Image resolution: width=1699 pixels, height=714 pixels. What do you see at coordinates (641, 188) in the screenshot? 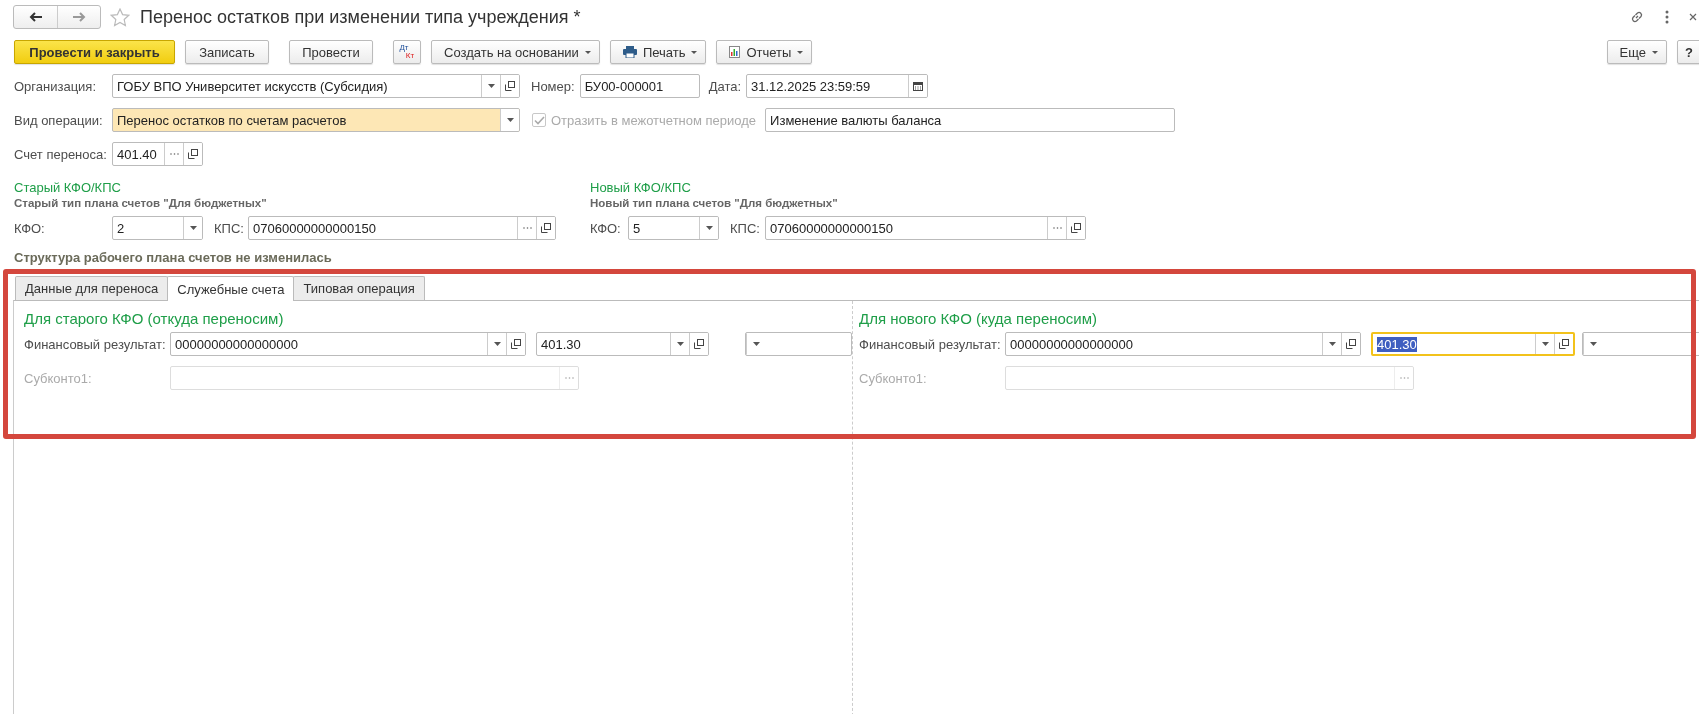
I see `group-heading: Новый КФО/КПС` at bounding box center [641, 188].